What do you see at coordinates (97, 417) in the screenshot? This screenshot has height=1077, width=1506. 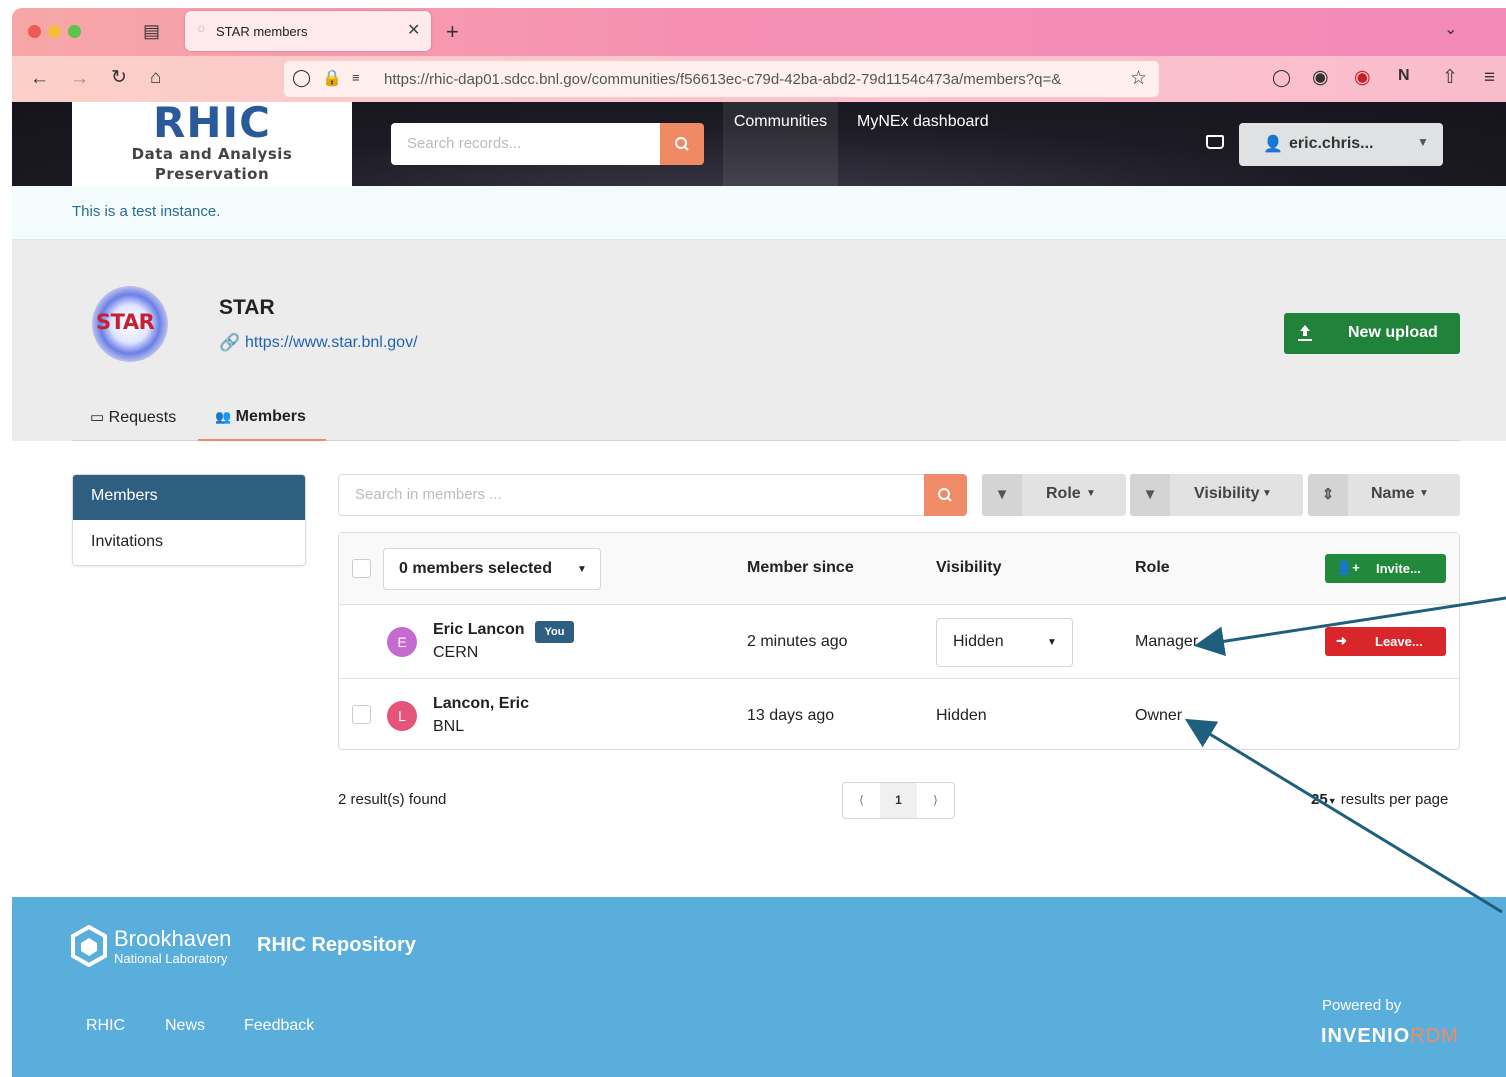 I see `inbox-icon: ▭` at bounding box center [97, 417].